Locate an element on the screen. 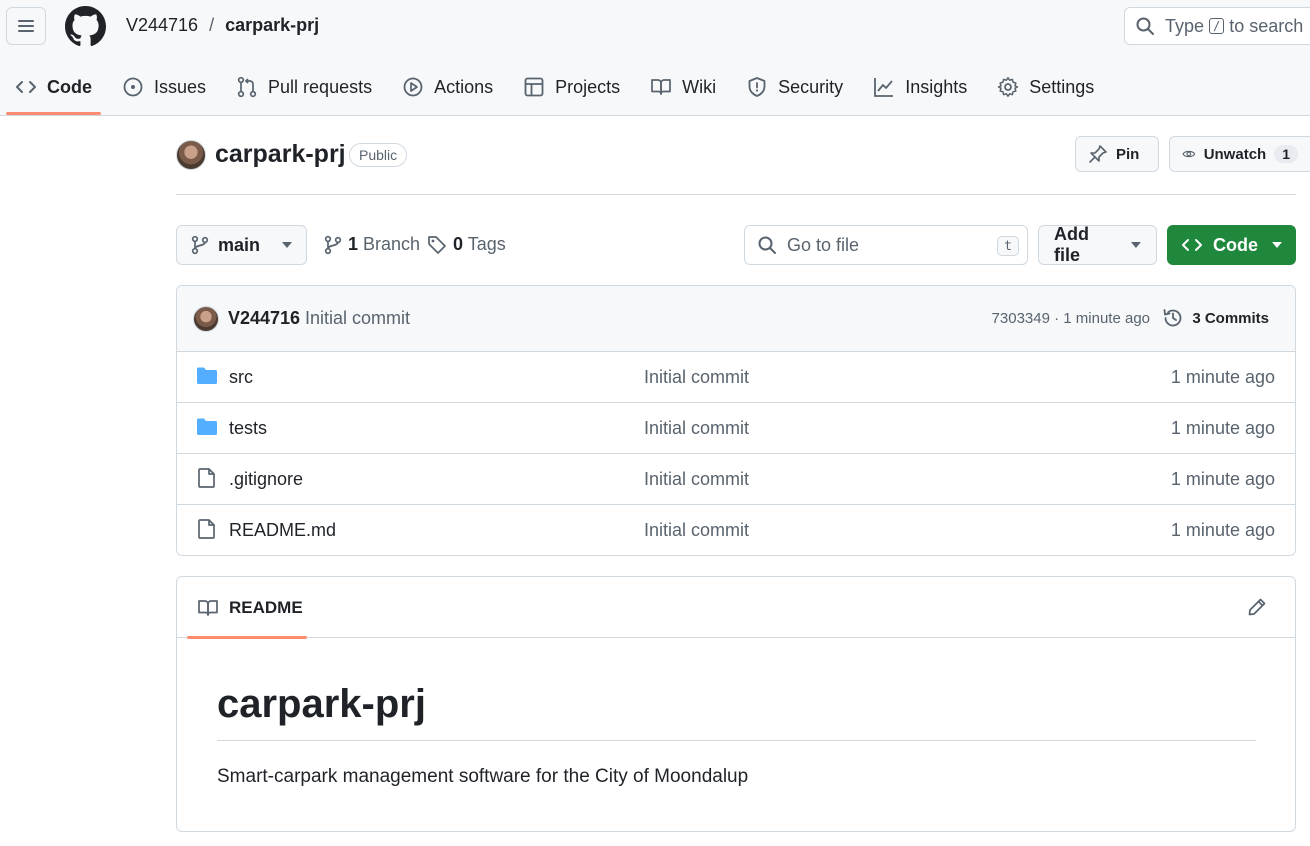  book-icon is located at coordinates (661, 87).